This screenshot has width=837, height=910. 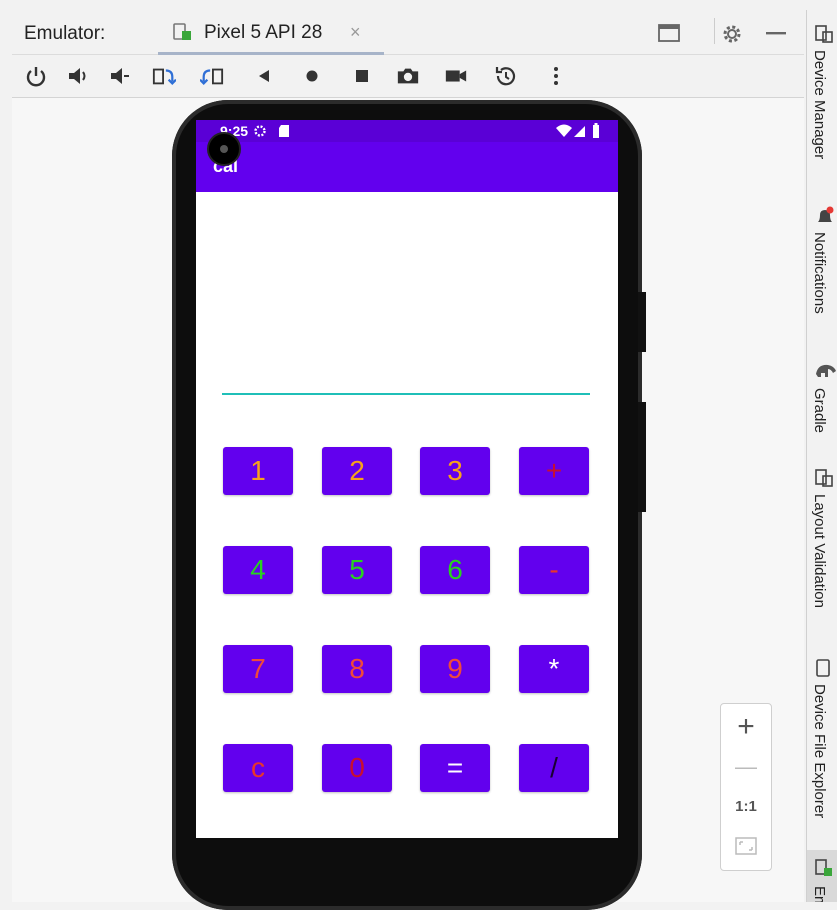 What do you see at coordinates (65, 33) in the screenshot?
I see `emulator-label: Emulator:` at bounding box center [65, 33].